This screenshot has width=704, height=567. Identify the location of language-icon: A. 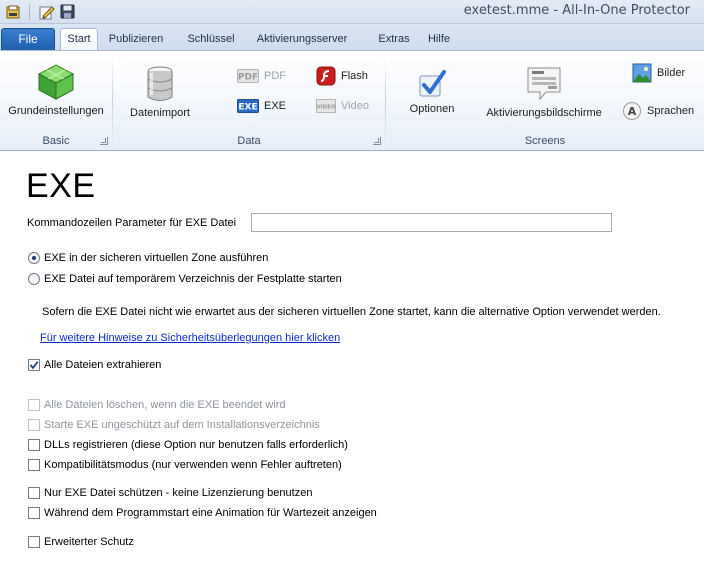
(632, 111).